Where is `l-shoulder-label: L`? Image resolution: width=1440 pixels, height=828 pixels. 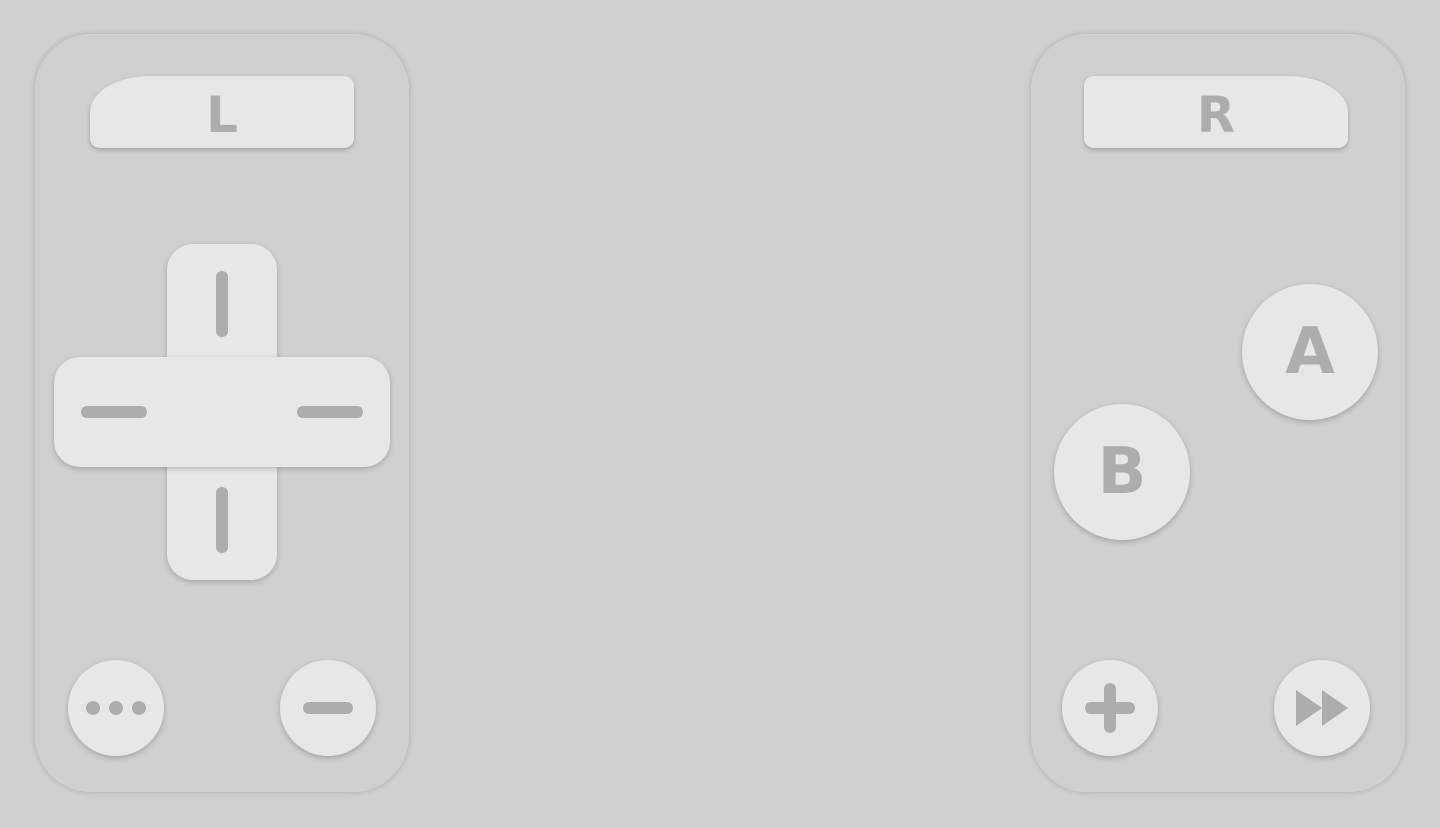
l-shoulder-label: L is located at coordinates (222, 115).